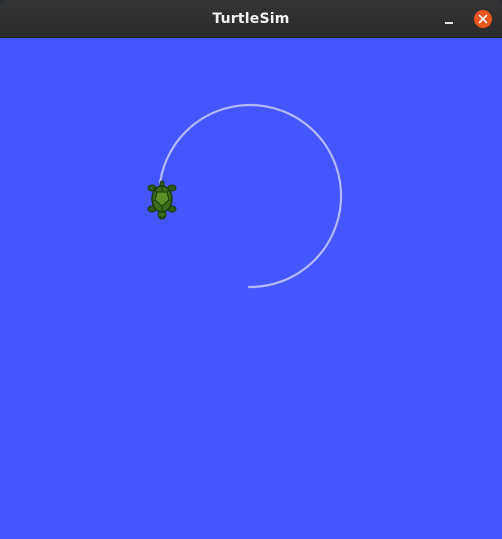 The image size is (502, 539). Describe the element at coordinates (449, 23) in the screenshot. I see `minimize-icon` at that location.